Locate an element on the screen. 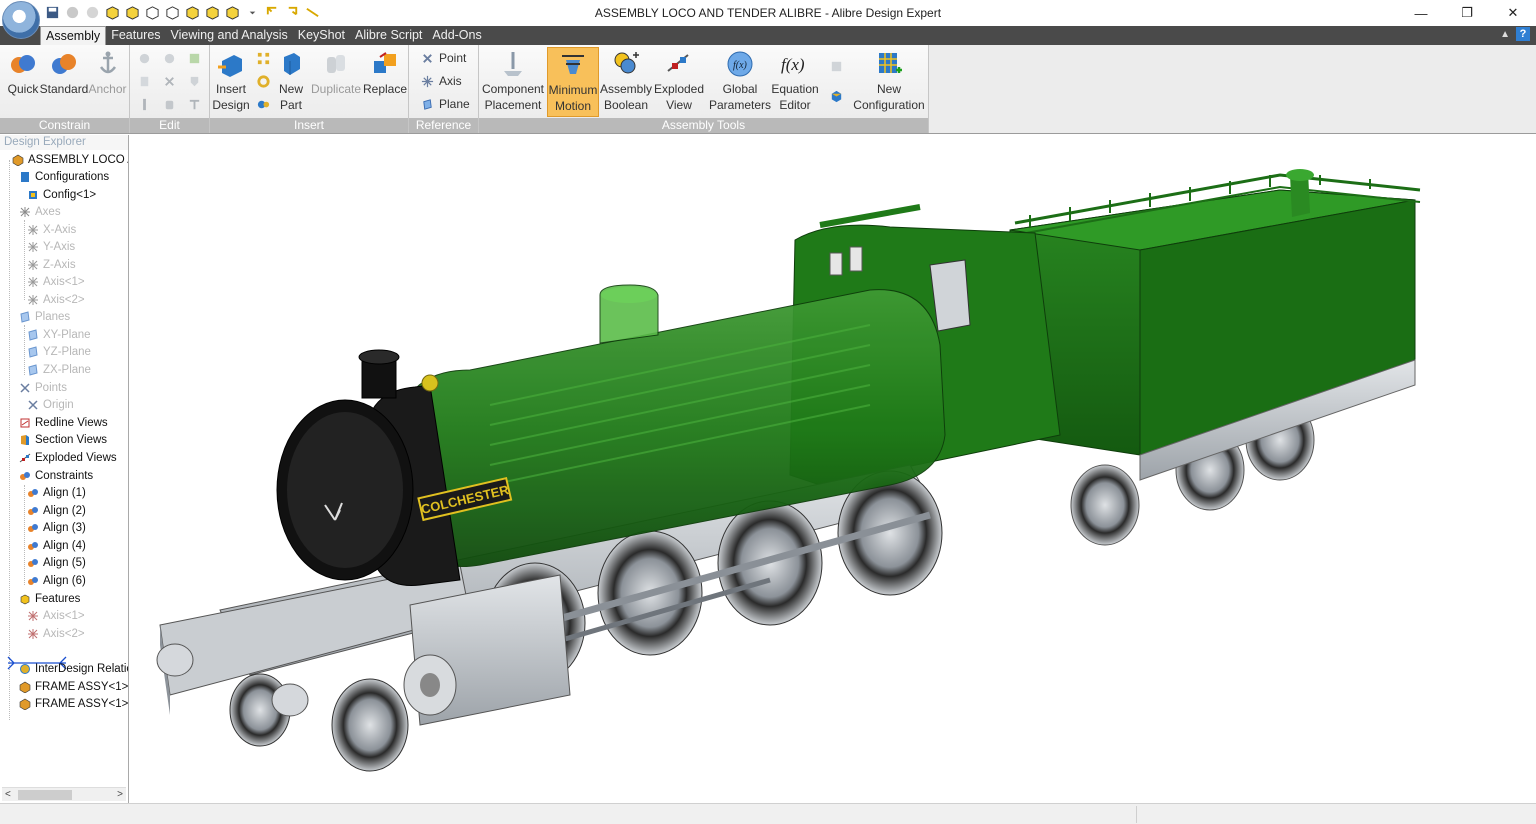 Image resolution: width=1536 pixels, height=824 pixels. new-label: New is located at coordinates (290, 89).